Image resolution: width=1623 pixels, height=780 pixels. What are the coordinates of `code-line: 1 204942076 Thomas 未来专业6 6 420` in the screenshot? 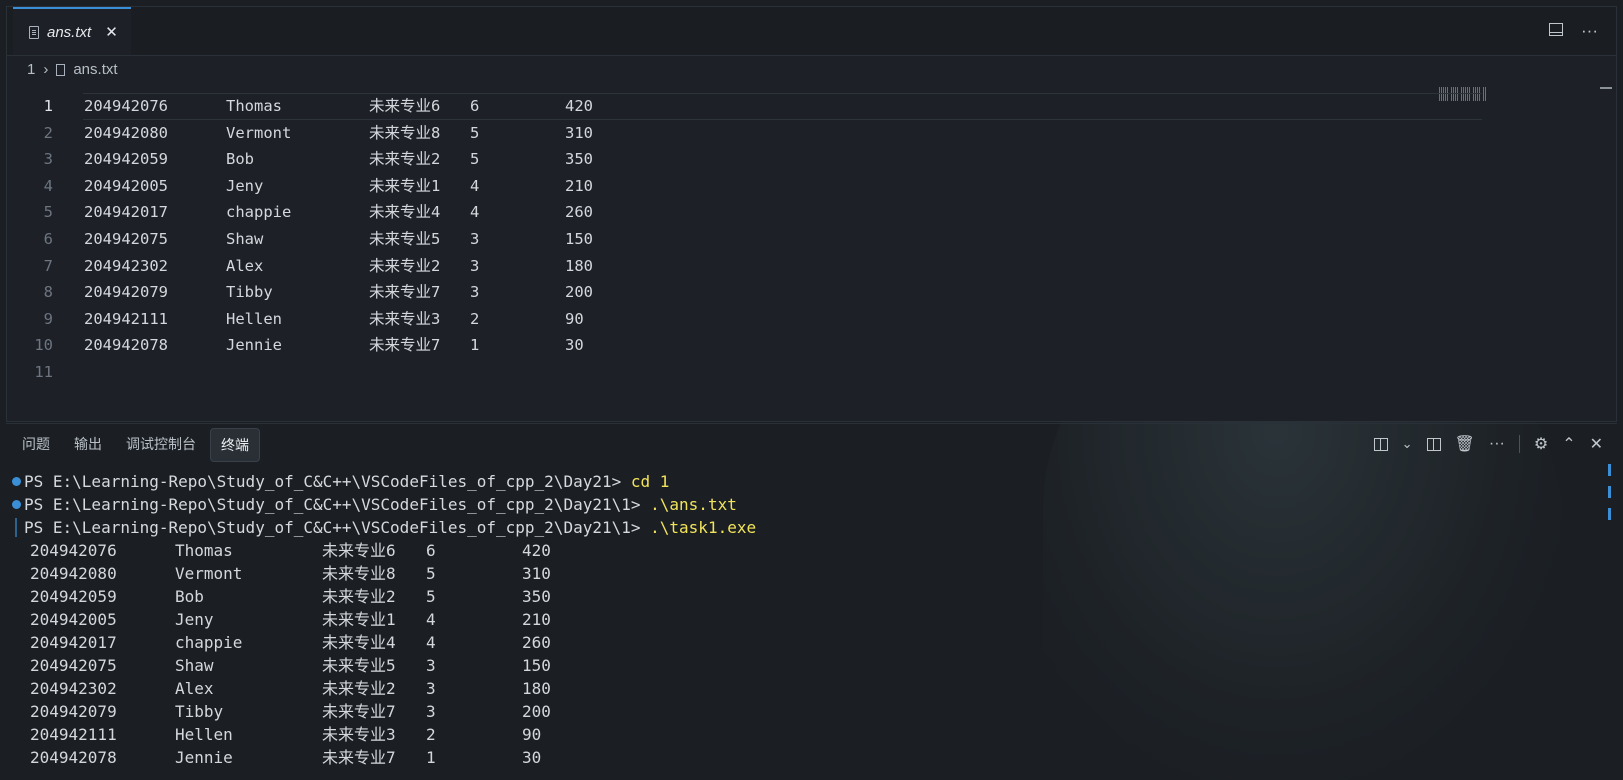 It's located at (811, 106).